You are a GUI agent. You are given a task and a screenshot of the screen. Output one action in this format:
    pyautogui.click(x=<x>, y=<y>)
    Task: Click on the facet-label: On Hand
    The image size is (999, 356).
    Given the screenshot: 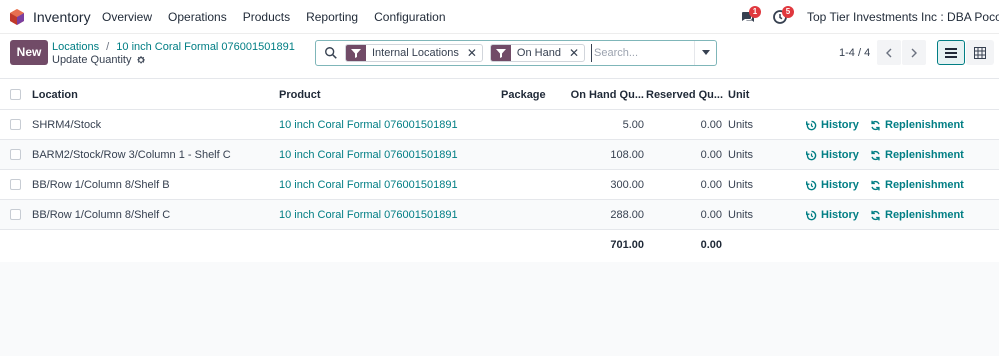 What is the action you would take?
    pyautogui.click(x=538, y=53)
    